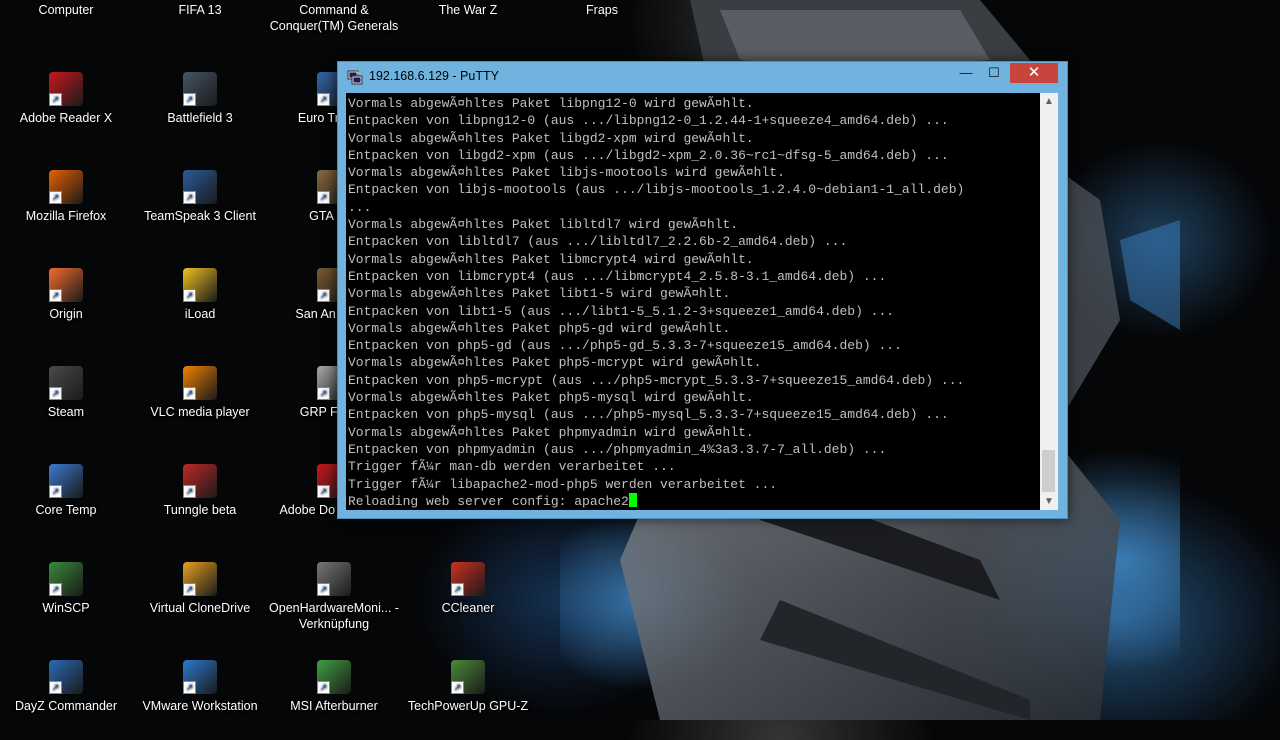  Describe the element at coordinates (334, 700) in the screenshot. I see `desktop-icon: ↗ MSI Afterburner` at that location.